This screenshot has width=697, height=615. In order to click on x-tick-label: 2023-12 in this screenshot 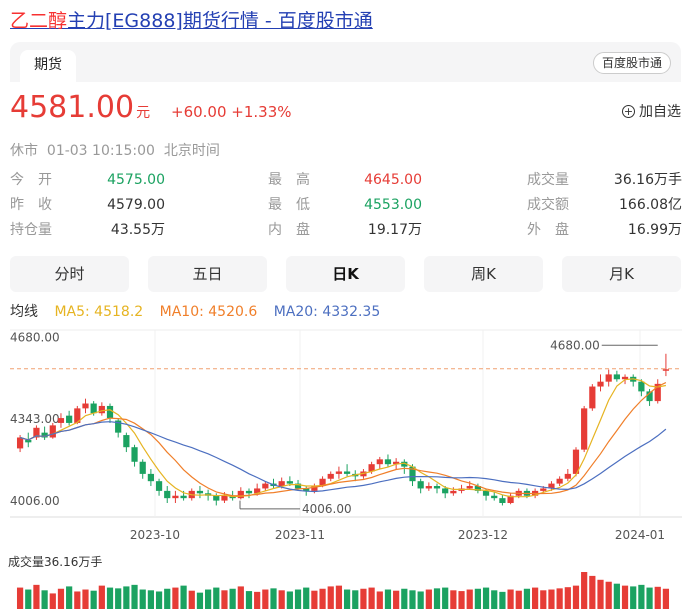, I will do `click(483, 535)`.